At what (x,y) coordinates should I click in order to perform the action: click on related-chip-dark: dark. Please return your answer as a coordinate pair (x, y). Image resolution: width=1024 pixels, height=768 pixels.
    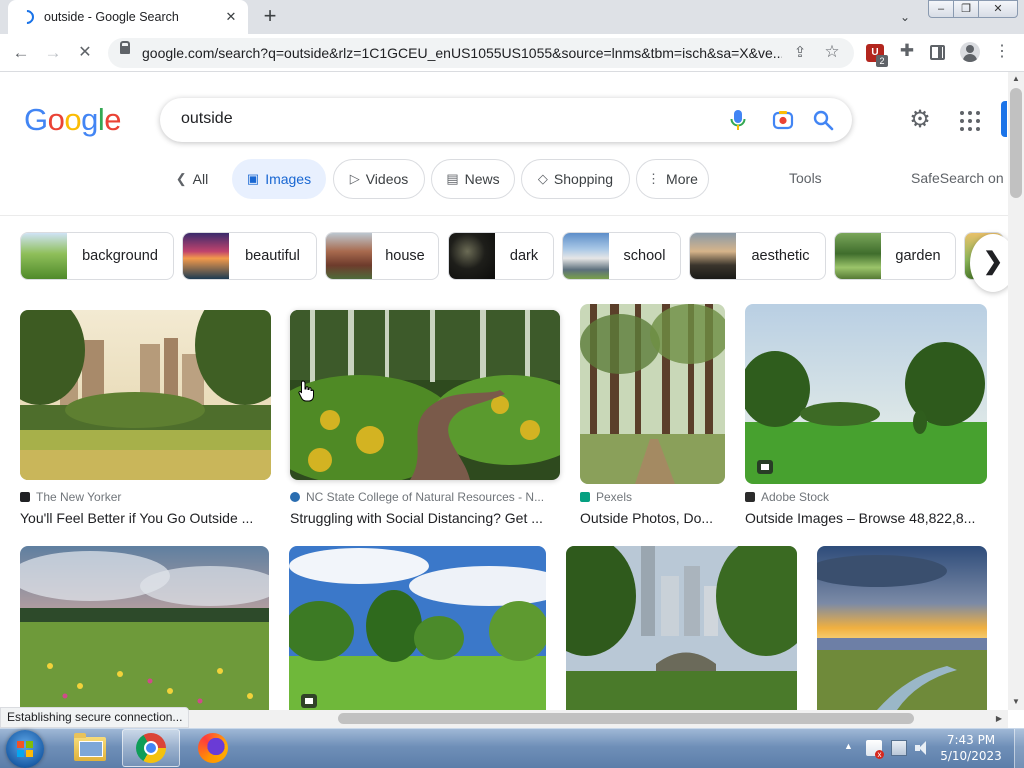
    Looking at the image, I should click on (501, 256).